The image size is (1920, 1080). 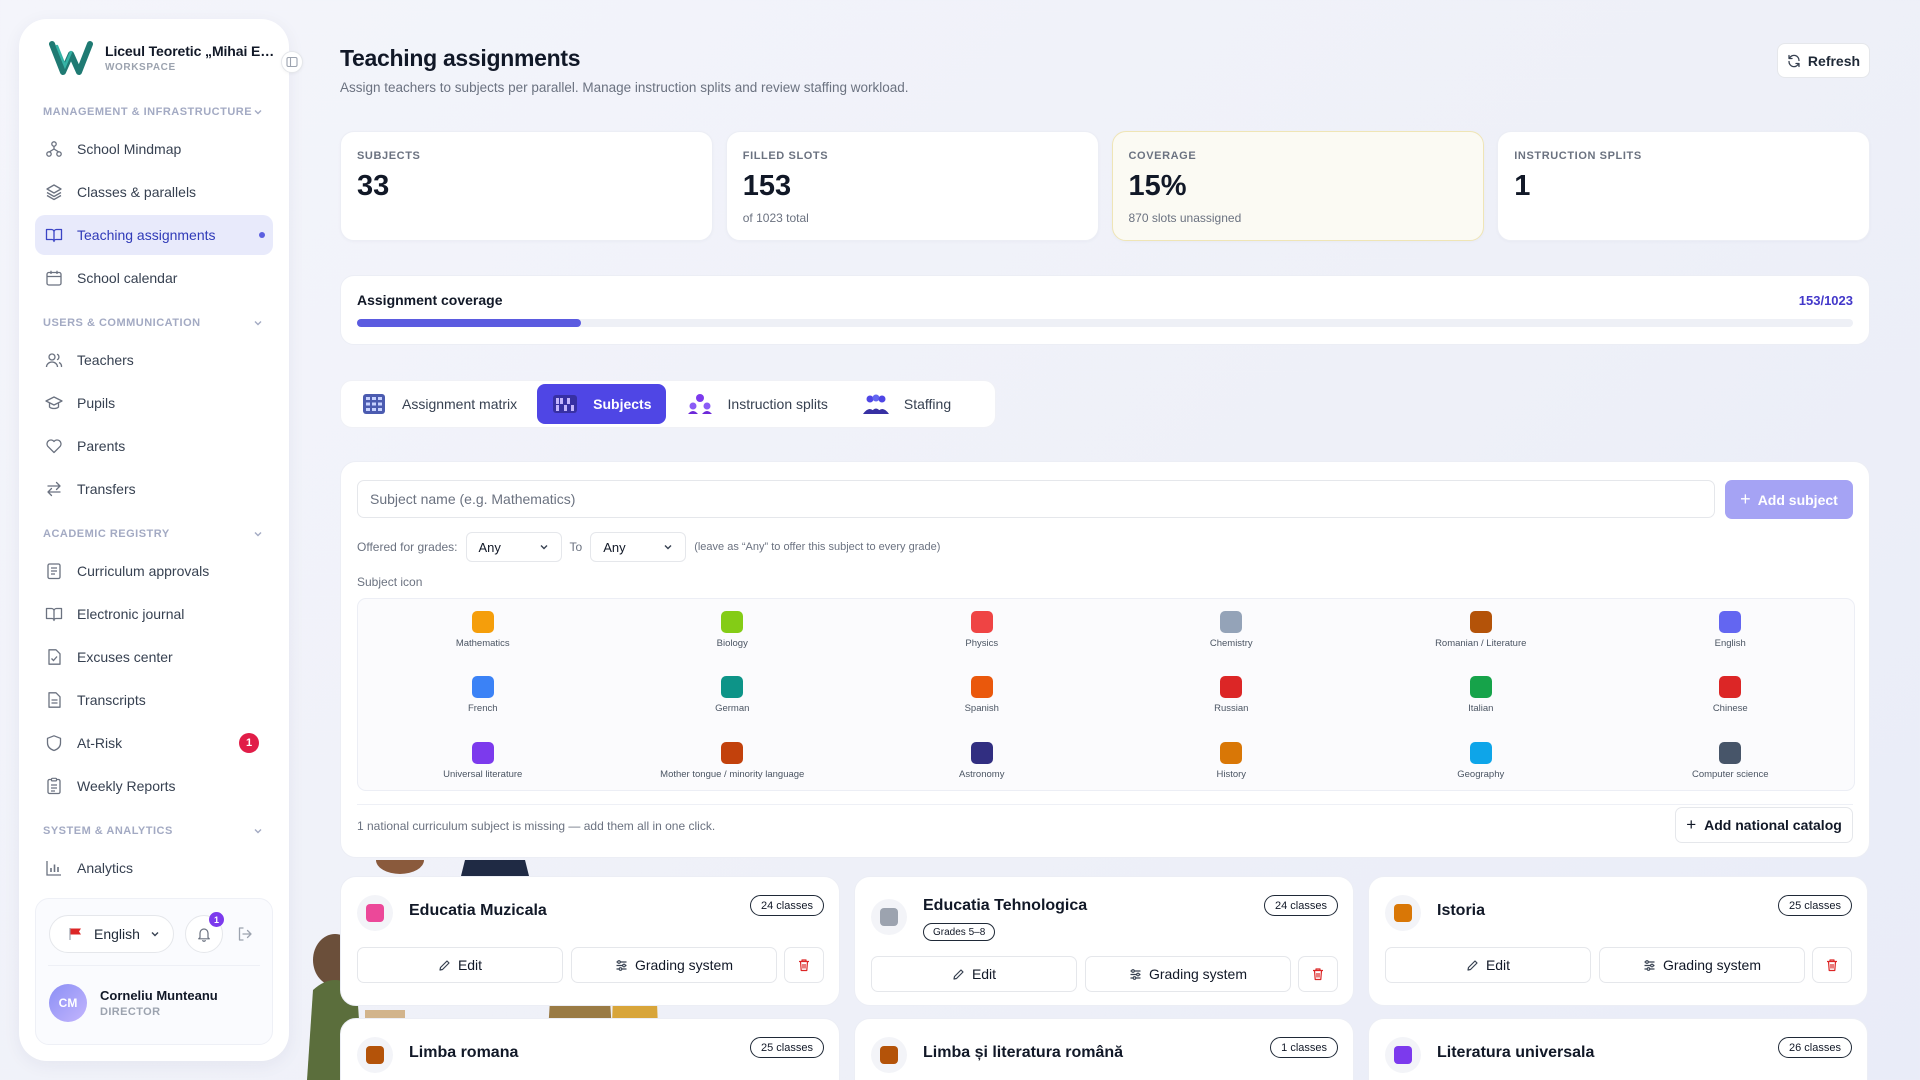 What do you see at coordinates (483, 639) in the screenshot?
I see `subject-icon-option: Mathematics` at bounding box center [483, 639].